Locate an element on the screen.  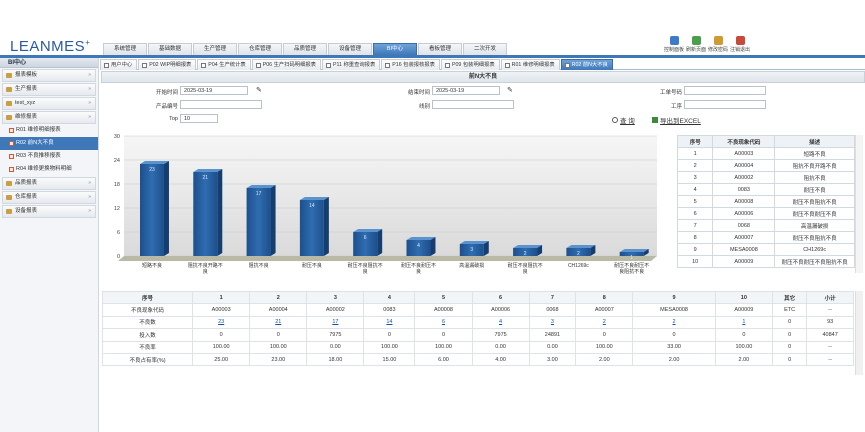
top-input: 10 is located at coordinates (199, 118).